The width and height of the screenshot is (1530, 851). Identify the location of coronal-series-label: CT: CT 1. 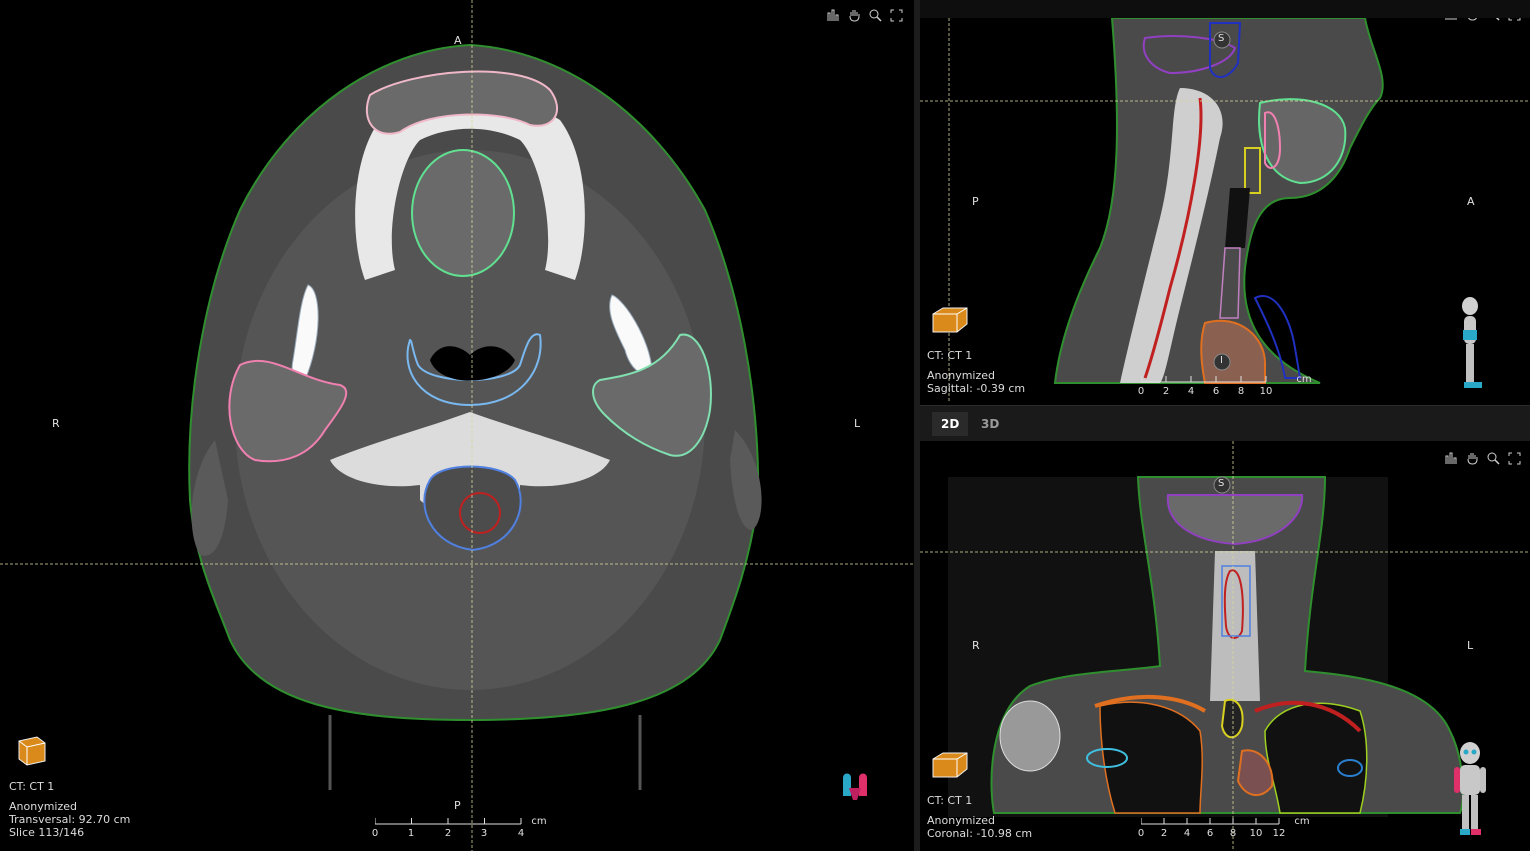
(950, 800).